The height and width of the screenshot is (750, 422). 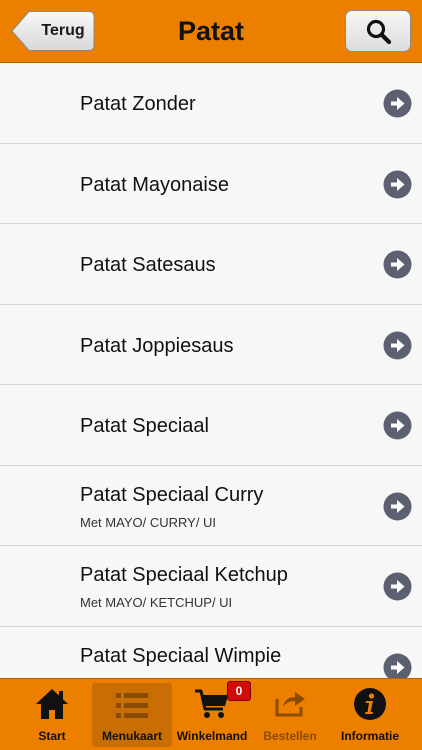 I want to click on list-item: Patat Speciaal, so click(x=211, y=425).